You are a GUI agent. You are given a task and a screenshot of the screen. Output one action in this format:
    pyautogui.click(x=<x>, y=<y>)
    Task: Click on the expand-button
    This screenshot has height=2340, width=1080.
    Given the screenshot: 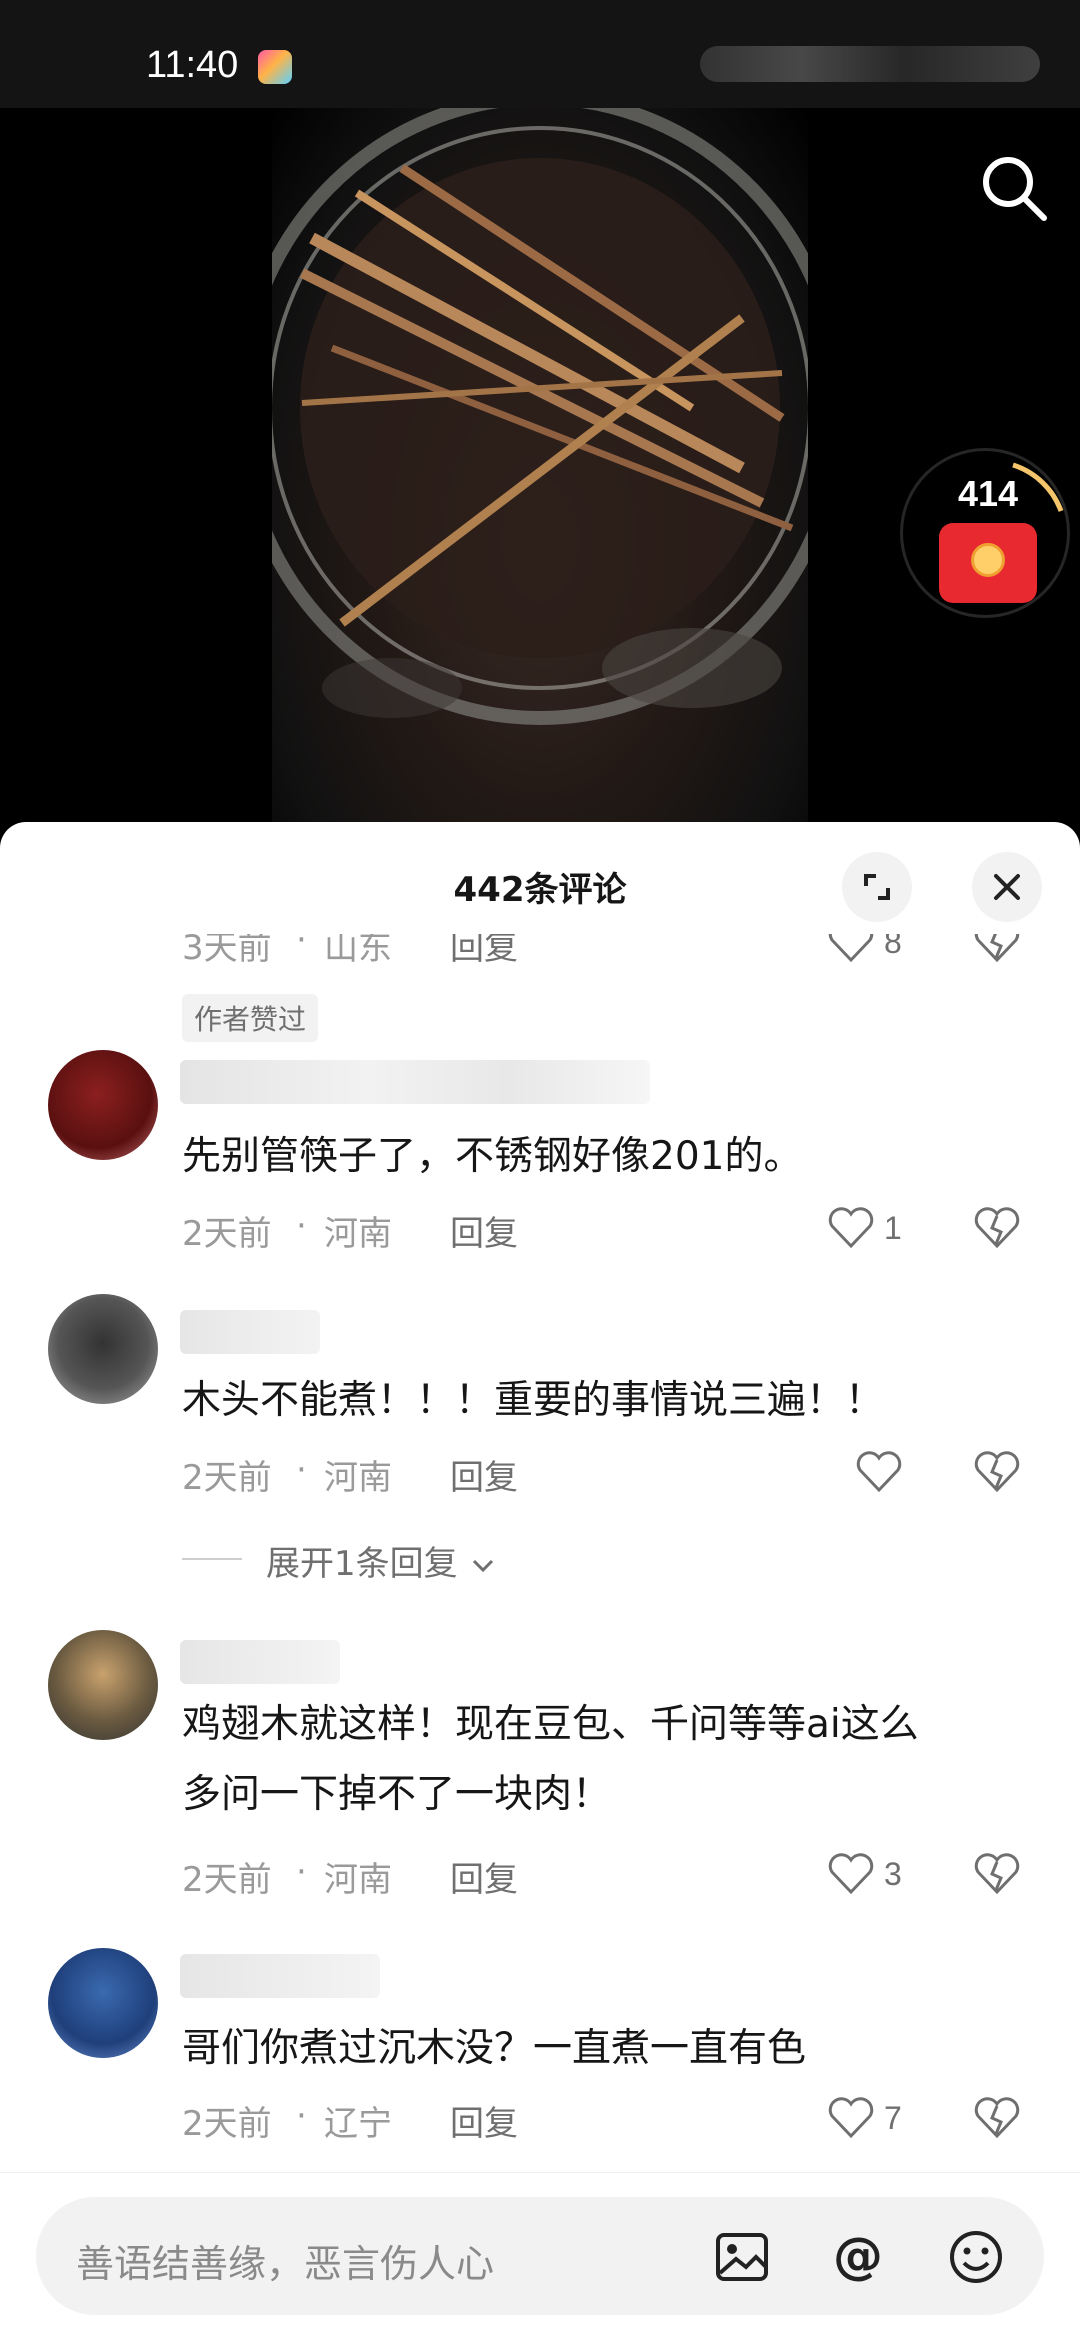 What is the action you would take?
    pyautogui.click(x=877, y=887)
    